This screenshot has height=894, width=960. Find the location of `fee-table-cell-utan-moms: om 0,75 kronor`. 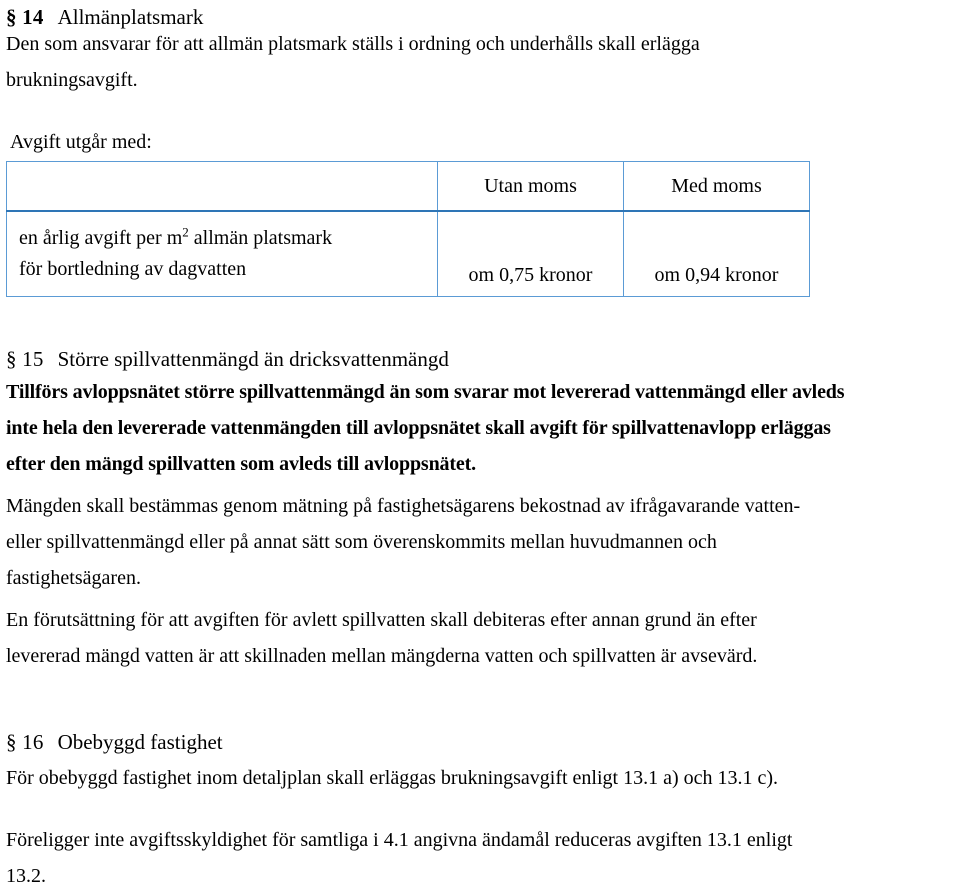

fee-table-cell-utan-moms: om 0,75 kronor is located at coordinates (530, 253).